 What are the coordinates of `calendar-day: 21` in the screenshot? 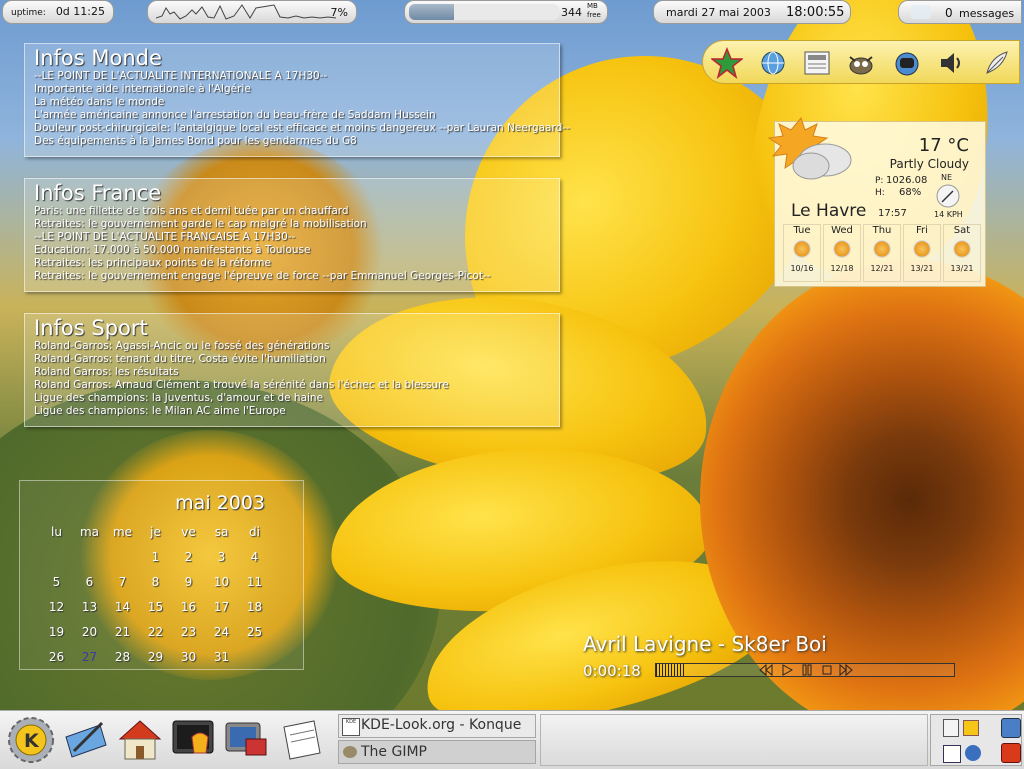 It's located at (122, 631).